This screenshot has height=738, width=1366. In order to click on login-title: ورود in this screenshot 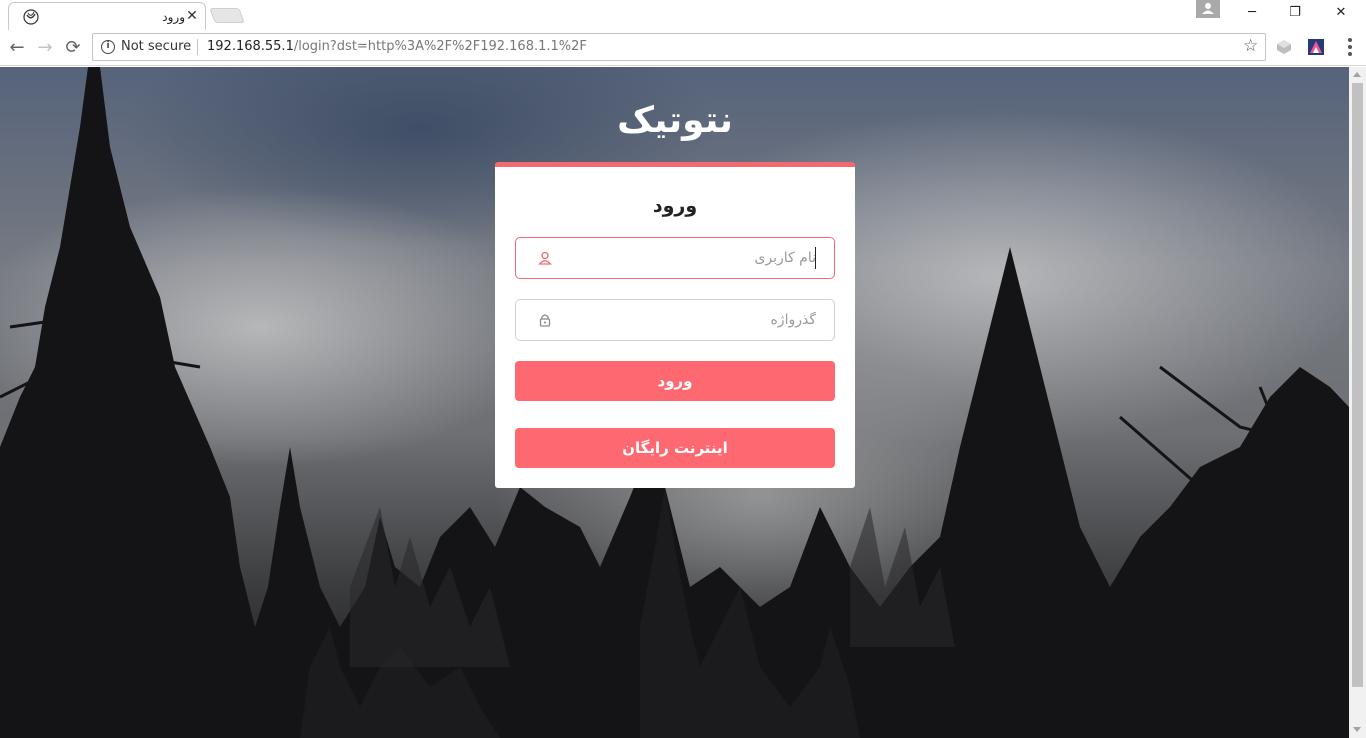, I will do `click(675, 206)`.